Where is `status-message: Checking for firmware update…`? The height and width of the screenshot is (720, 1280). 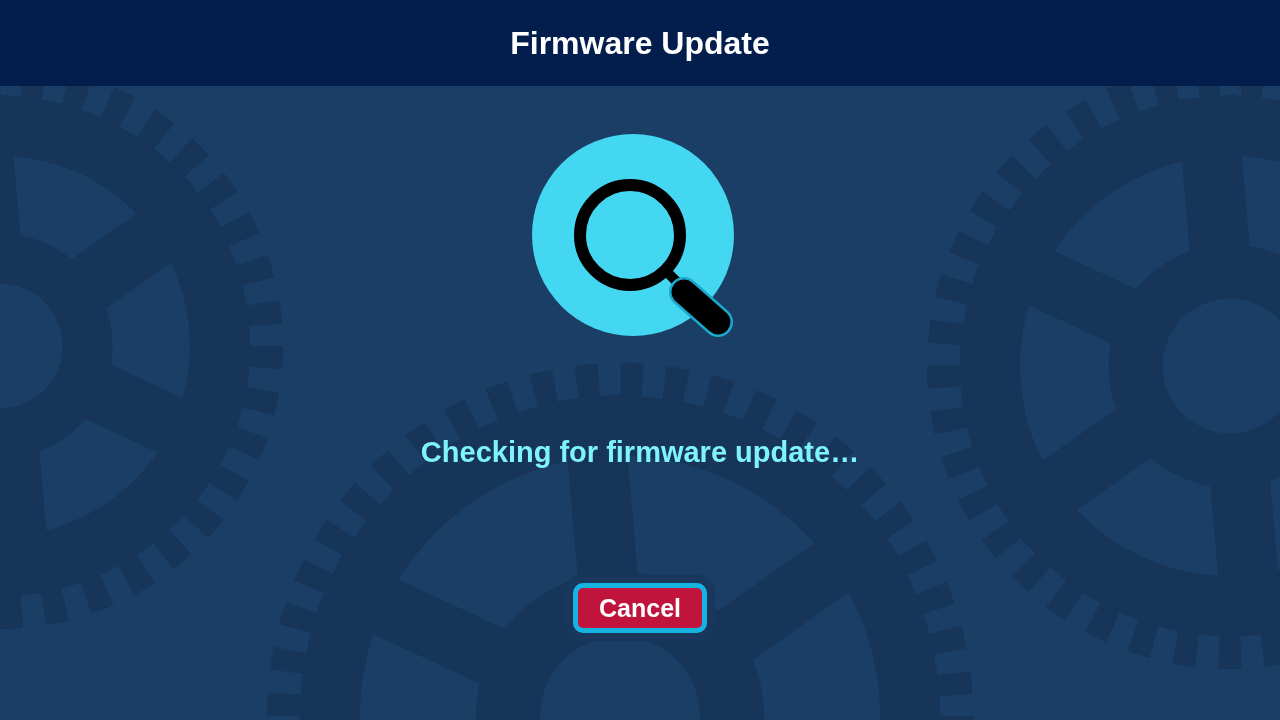 status-message: Checking for firmware update… is located at coordinates (640, 452).